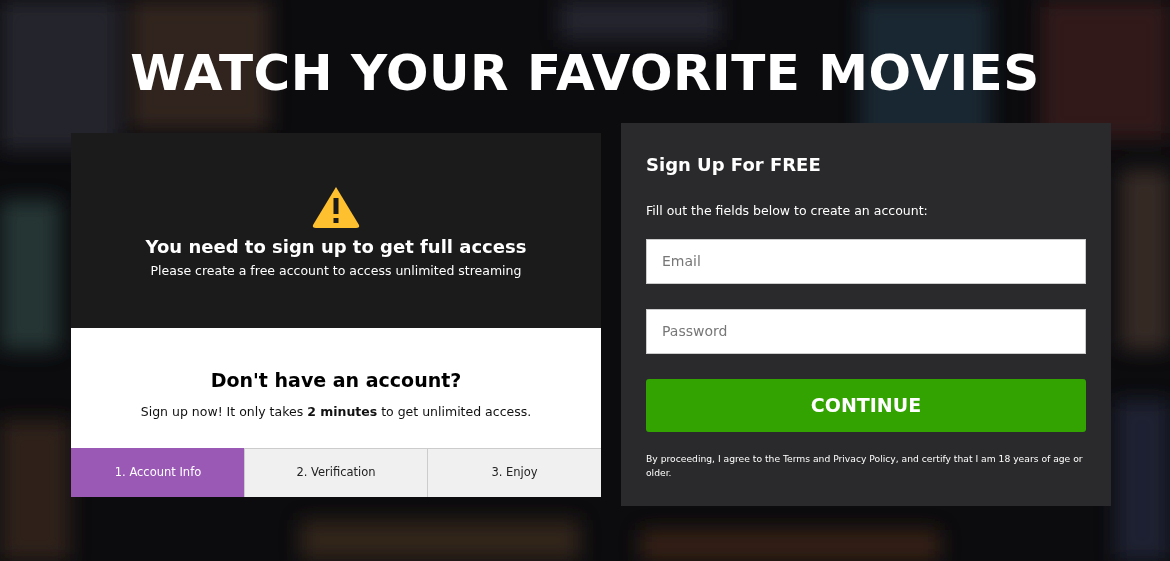 Image resolution: width=1170 pixels, height=561 pixels. Describe the element at coordinates (866, 261) in the screenshot. I see `input-field: Email` at that location.